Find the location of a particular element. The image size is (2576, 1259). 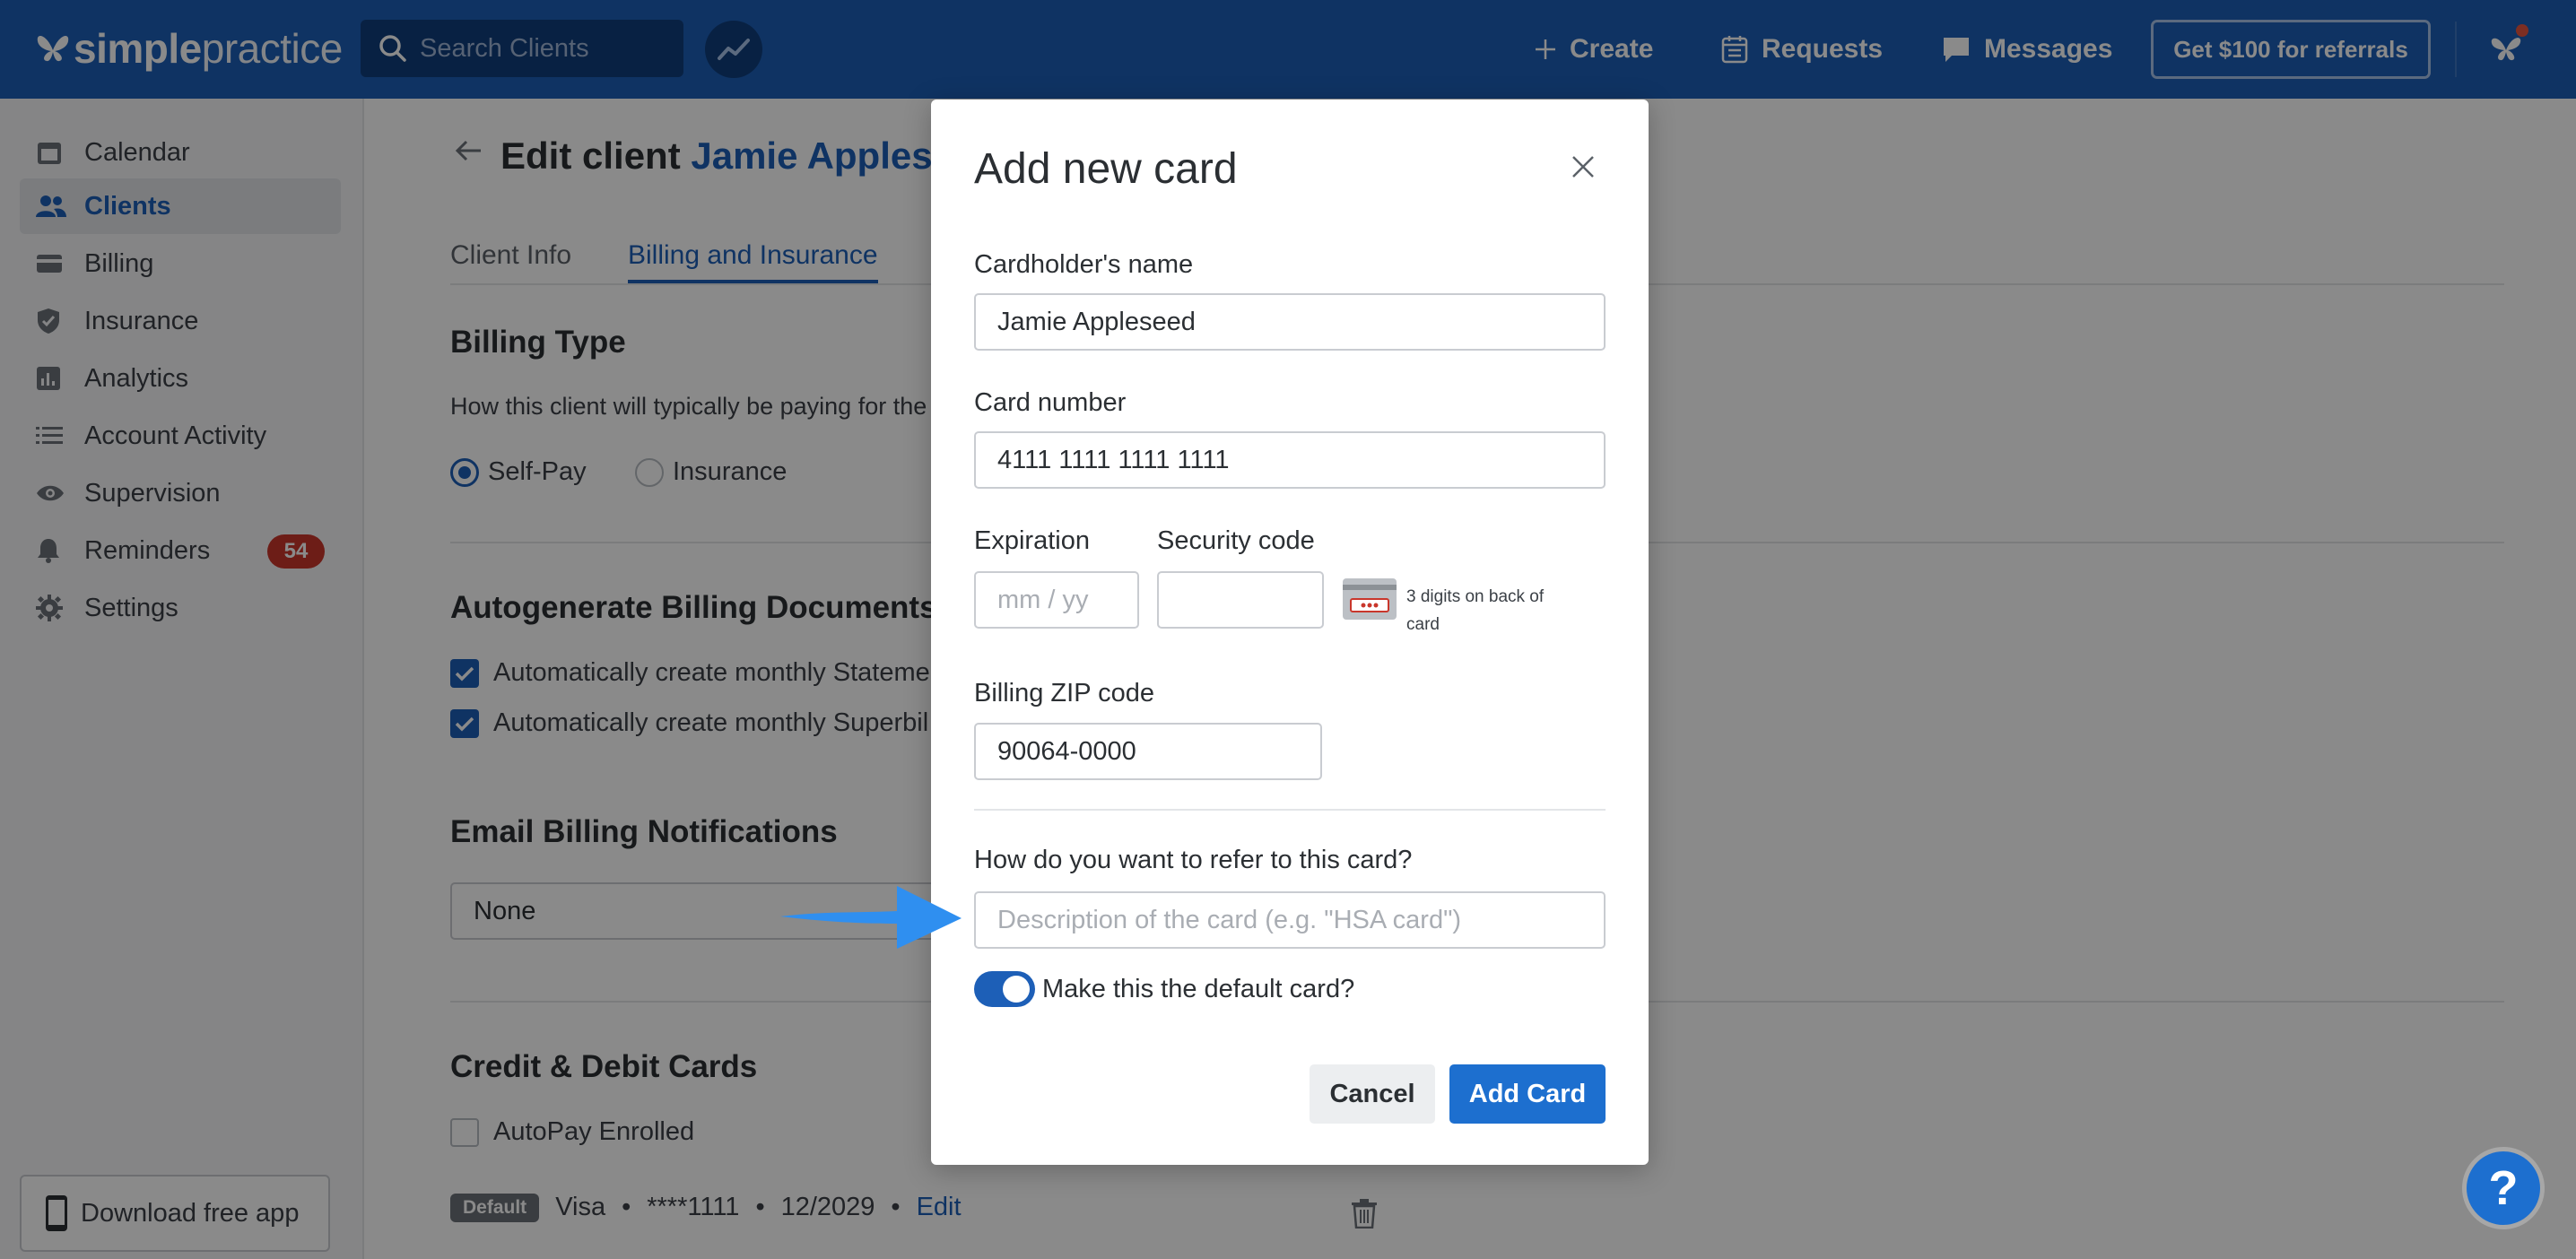

security-code-label: Security code is located at coordinates (1236, 540).